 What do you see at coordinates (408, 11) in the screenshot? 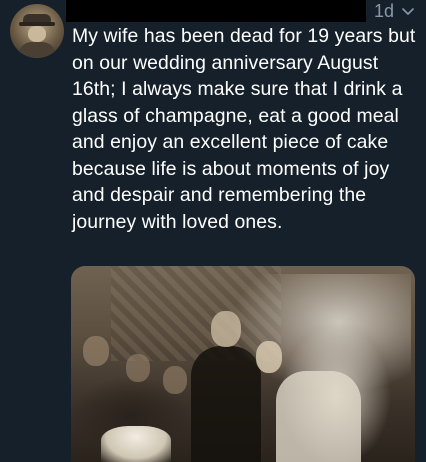
I see `chevron-down-icon` at bounding box center [408, 11].